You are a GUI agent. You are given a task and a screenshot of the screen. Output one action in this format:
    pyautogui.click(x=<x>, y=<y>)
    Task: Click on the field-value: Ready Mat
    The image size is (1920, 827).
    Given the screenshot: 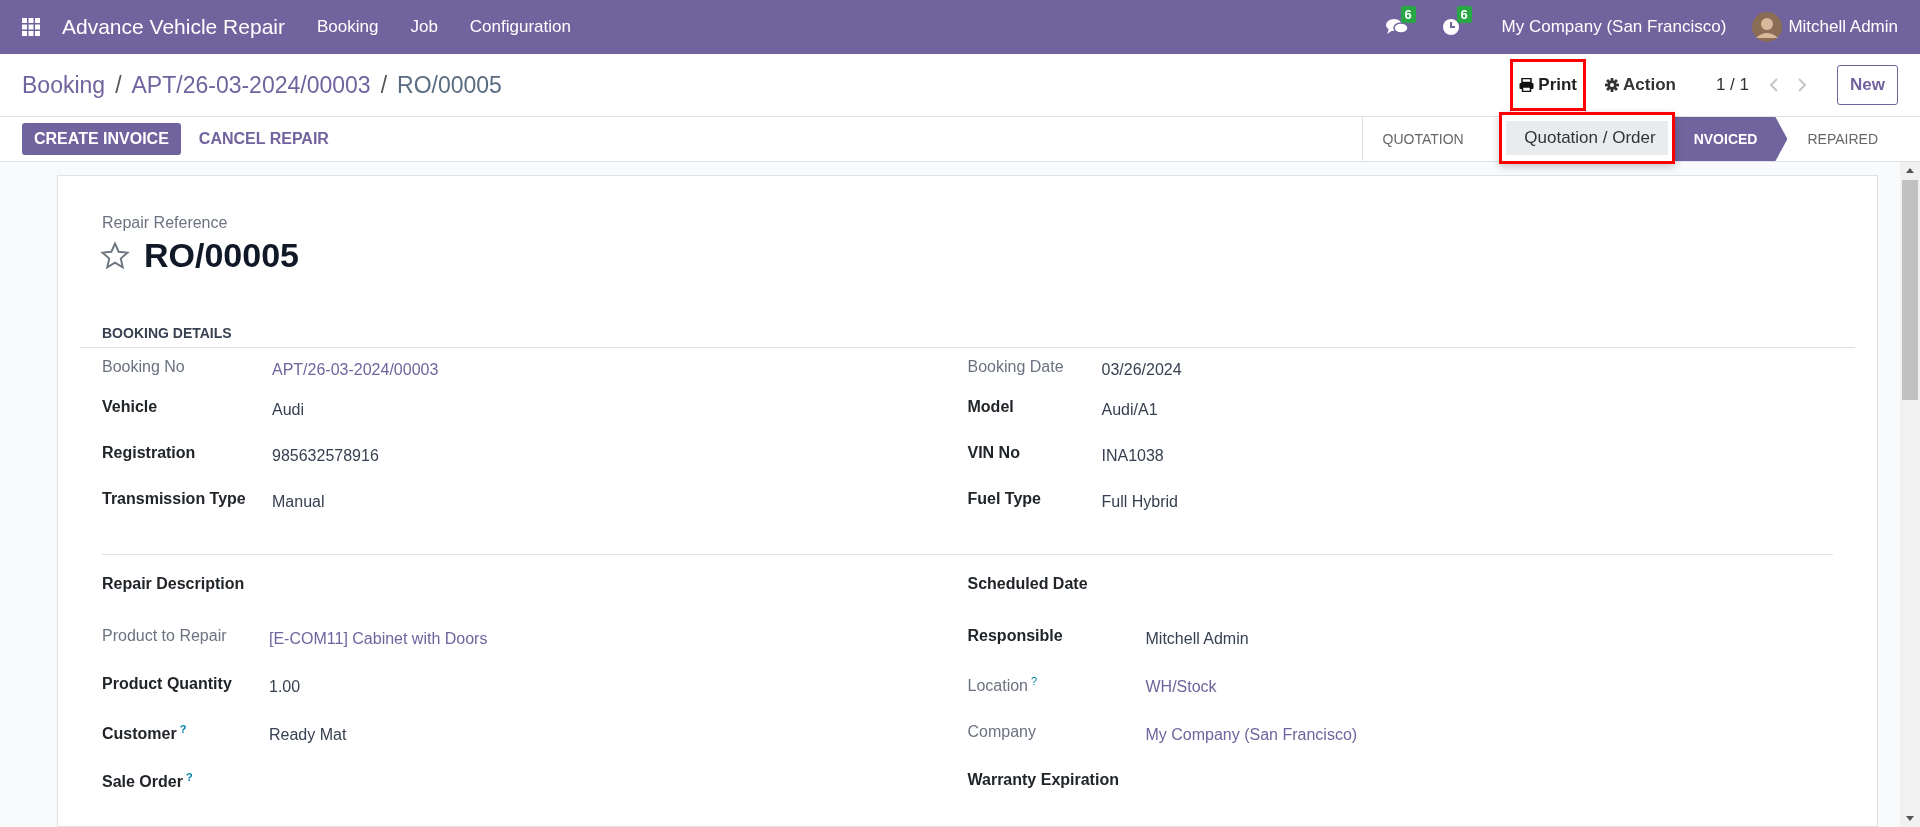 What is the action you would take?
    pyautogui.click(x=308, y=734)
    